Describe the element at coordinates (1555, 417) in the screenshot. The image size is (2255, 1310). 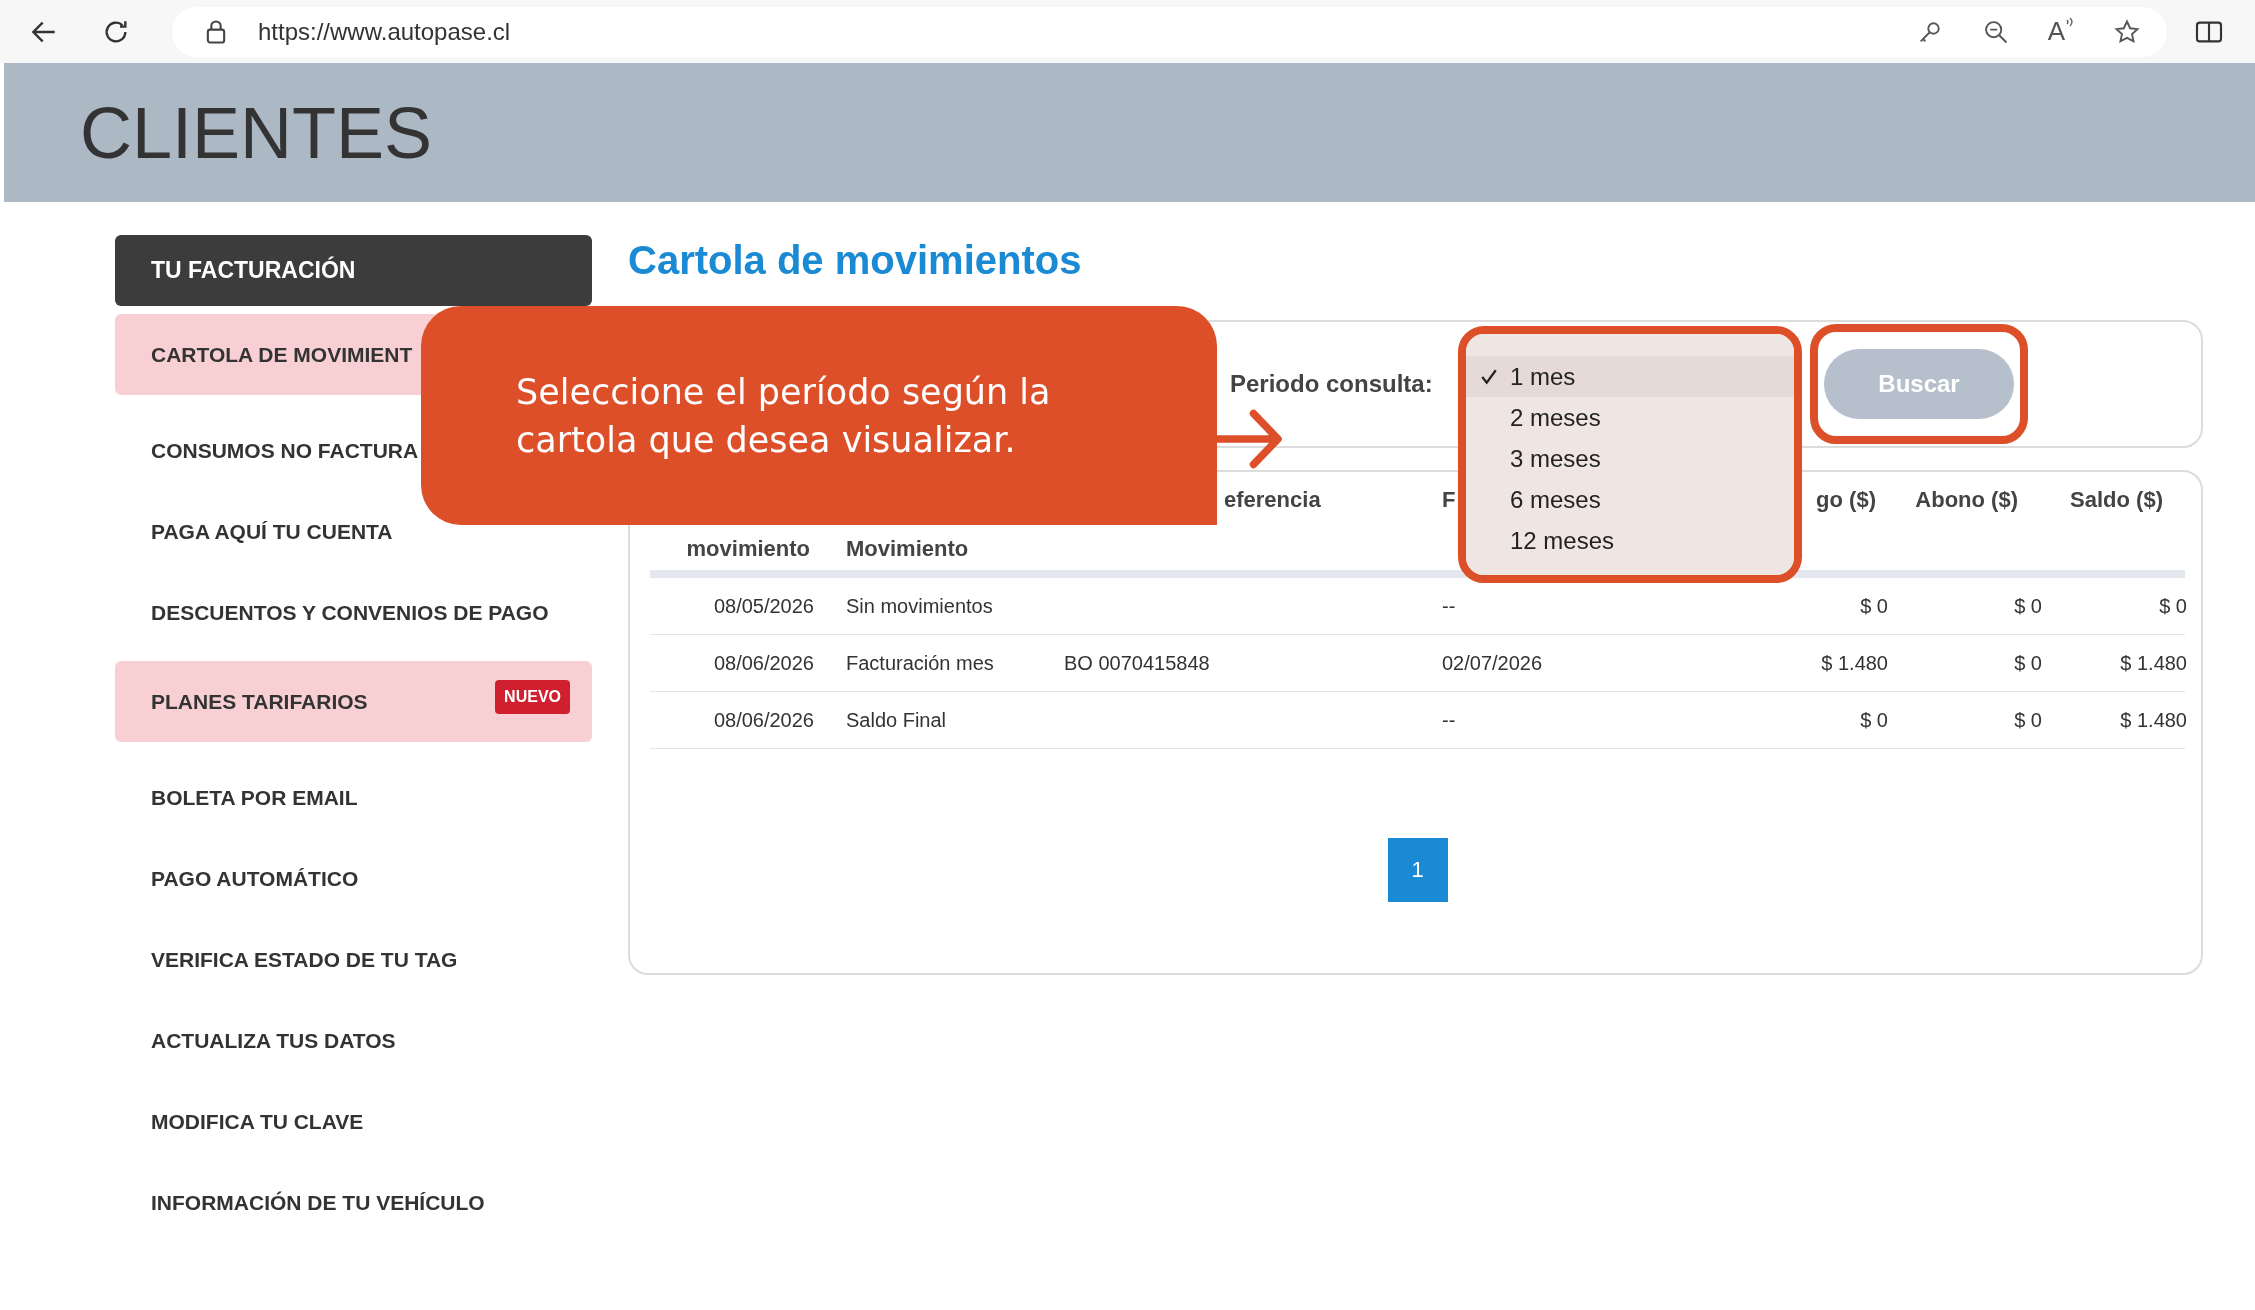
I see `option-label: 2 meses` at that location.